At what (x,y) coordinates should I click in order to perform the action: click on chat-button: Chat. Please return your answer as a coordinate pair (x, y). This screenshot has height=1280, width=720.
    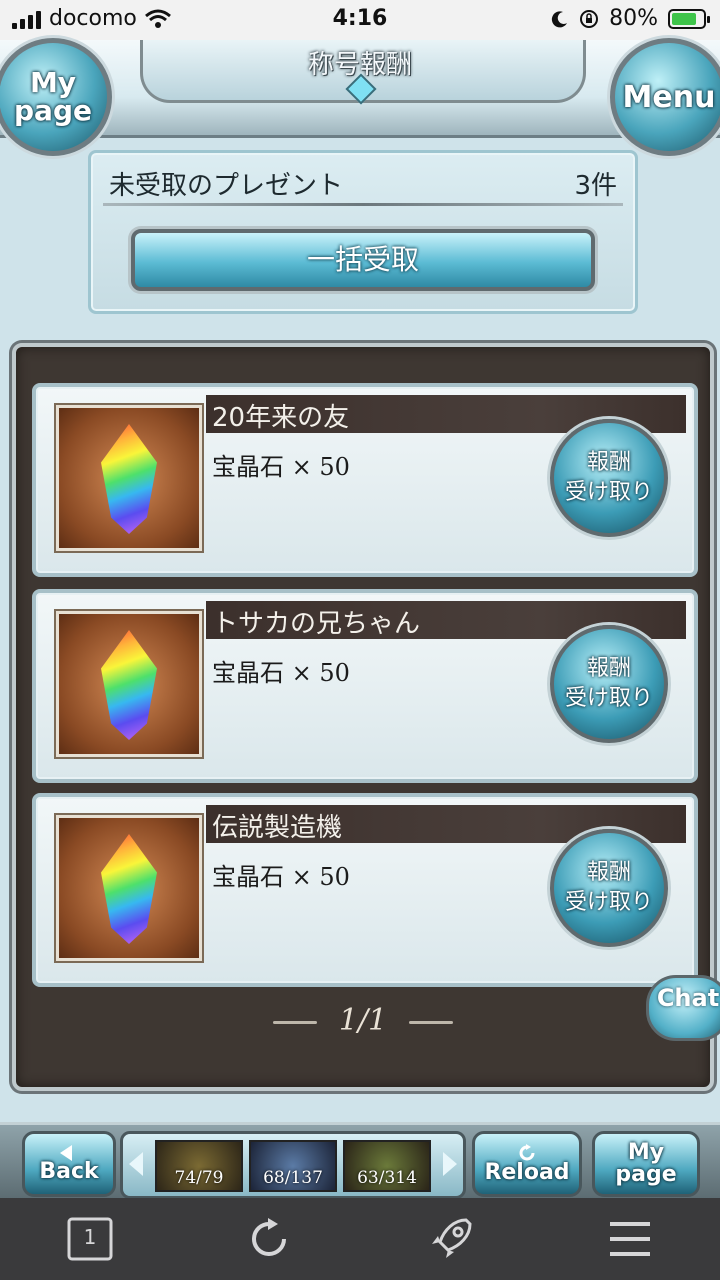
    Looking at the image, I should click on (683, 1008).